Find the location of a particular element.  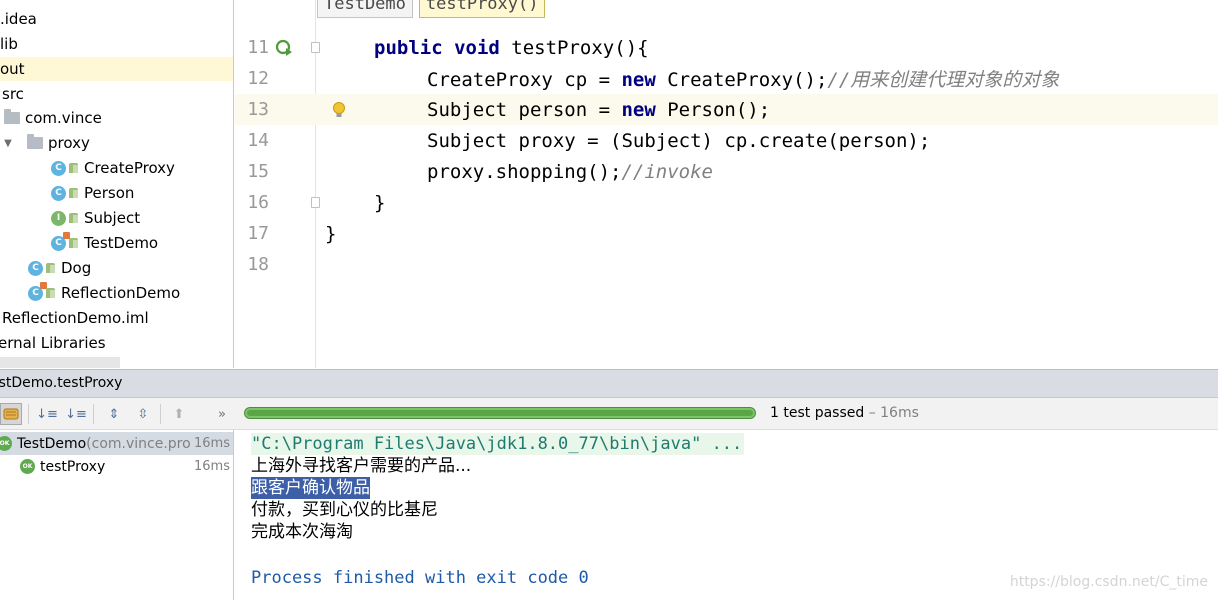

line-number: 16 is located at coordinates (258, 202).